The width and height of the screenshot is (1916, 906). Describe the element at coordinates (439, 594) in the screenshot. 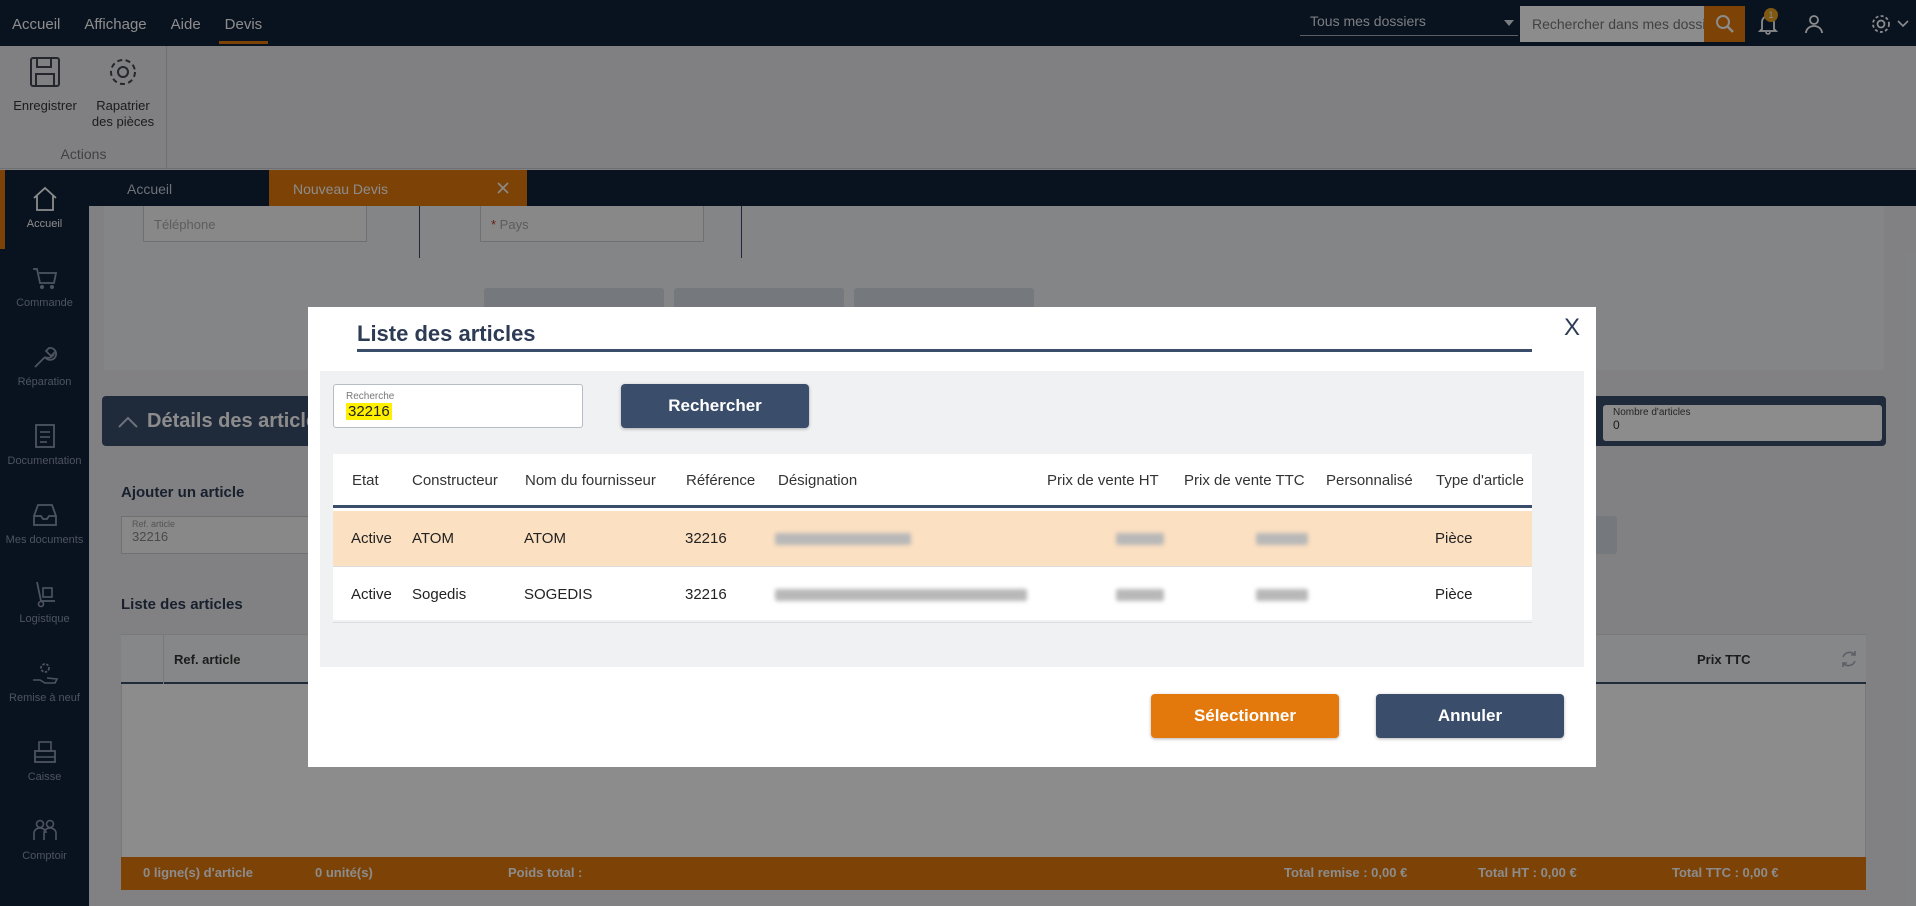

I see `cell-constructeur: Sogedis` at that location.